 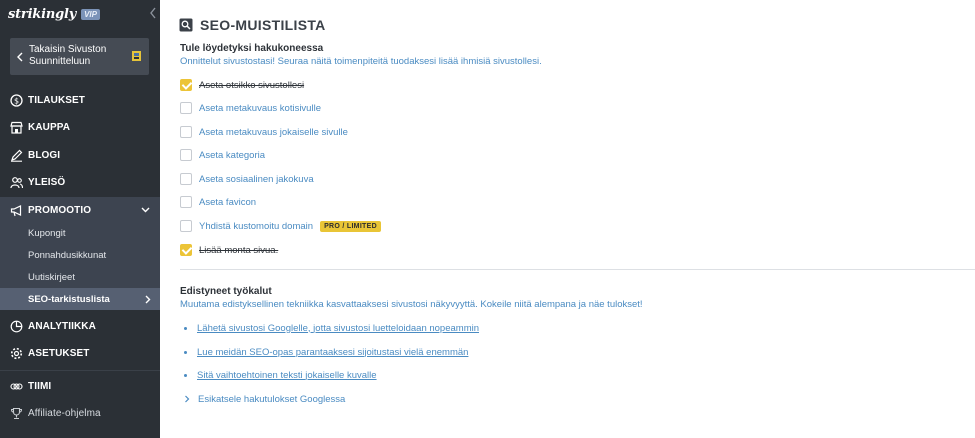 What do you see at coordinates (80, 233) in the screenshot?
I see `sub-item-coupons: Kupongit` at bounding box center [80, 233].